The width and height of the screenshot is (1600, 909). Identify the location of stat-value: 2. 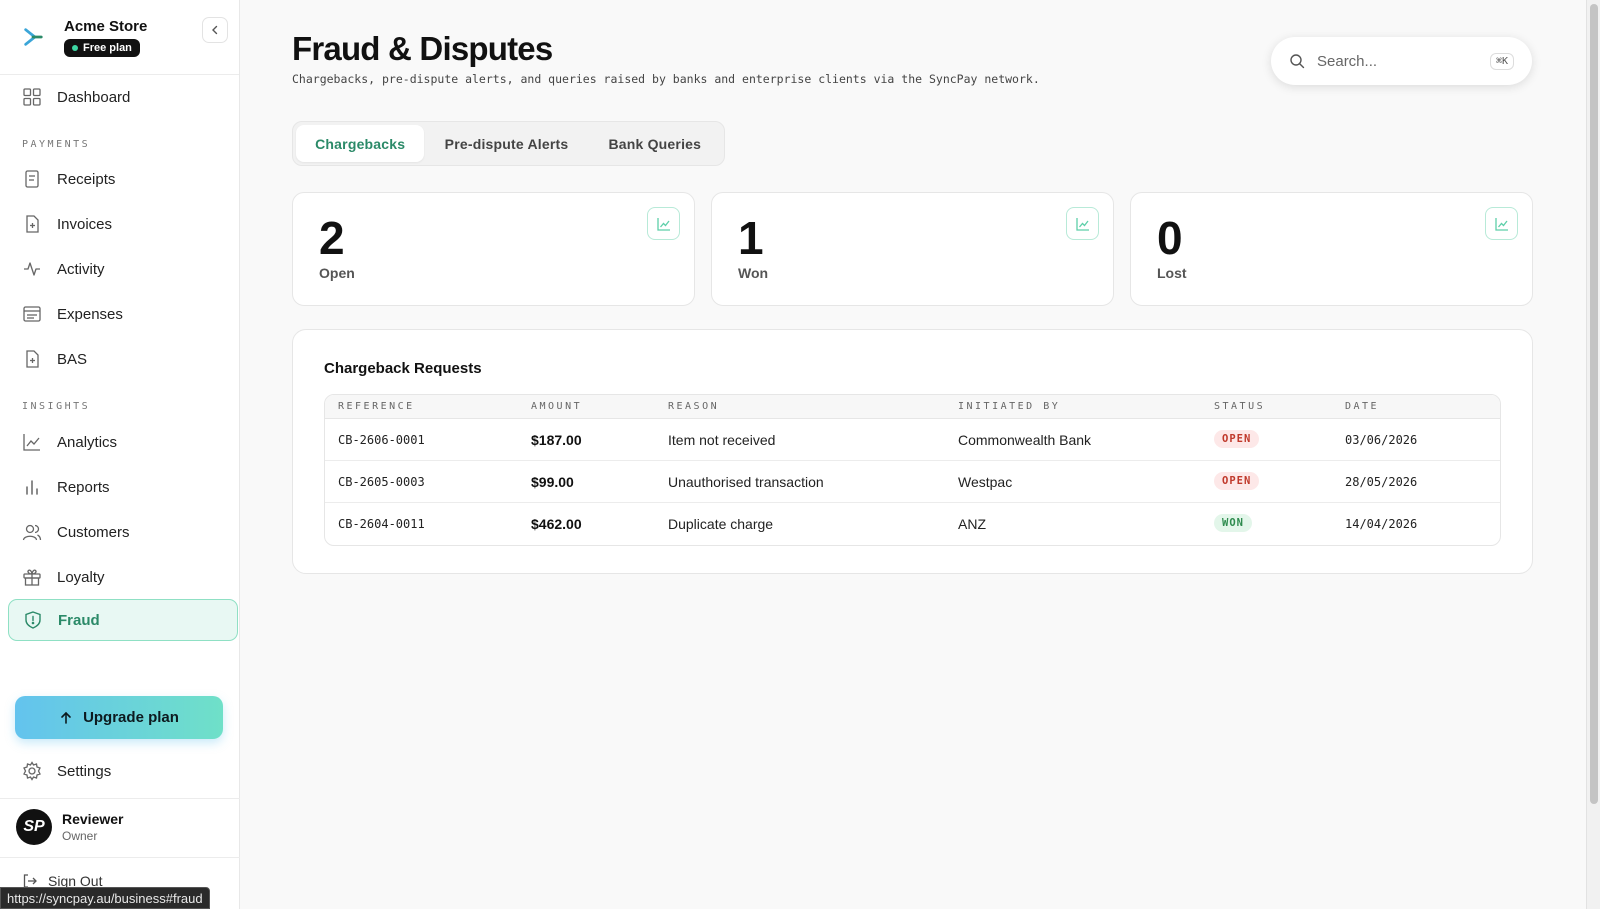
(332, 238).